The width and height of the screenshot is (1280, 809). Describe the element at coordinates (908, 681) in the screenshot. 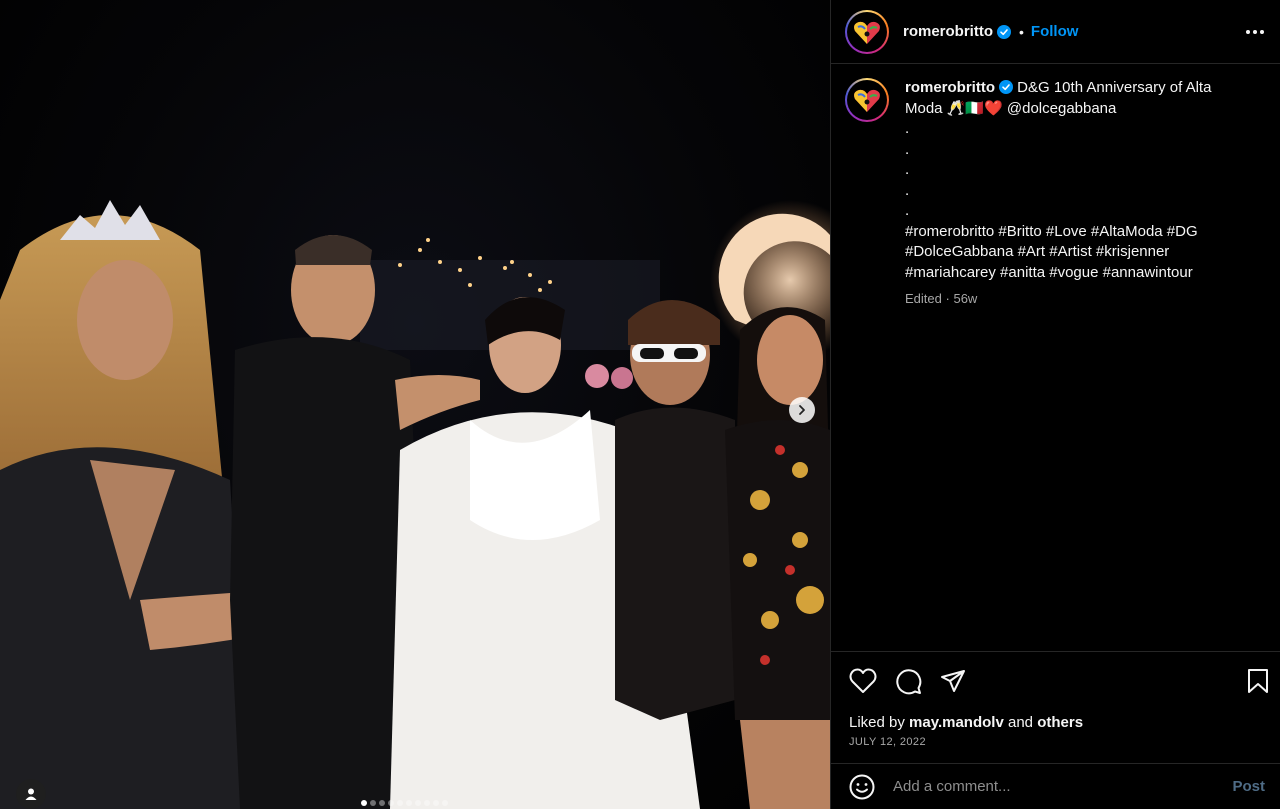

I see `comment-icon` at that location.